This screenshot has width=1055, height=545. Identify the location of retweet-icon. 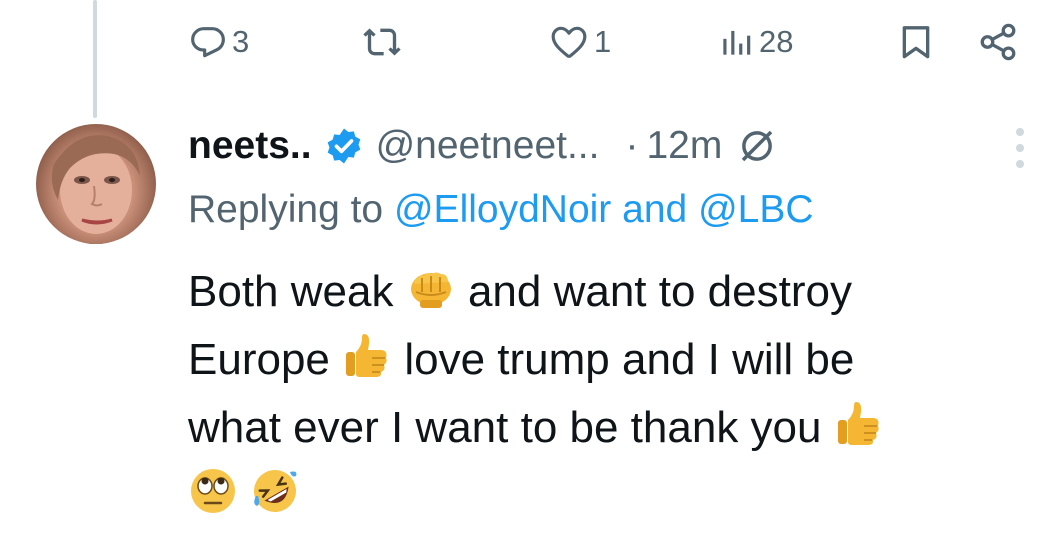
(382, 42).